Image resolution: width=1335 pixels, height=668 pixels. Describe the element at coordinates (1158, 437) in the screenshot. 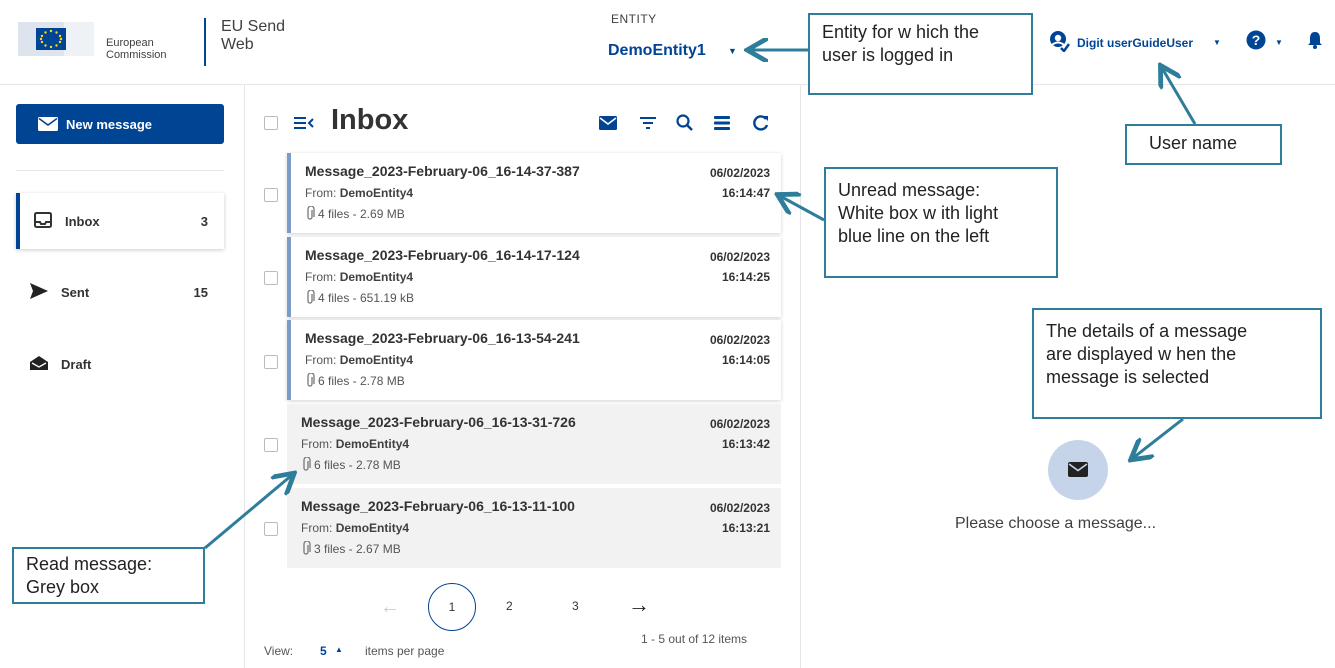

I see `arrow-to-details` at that location.